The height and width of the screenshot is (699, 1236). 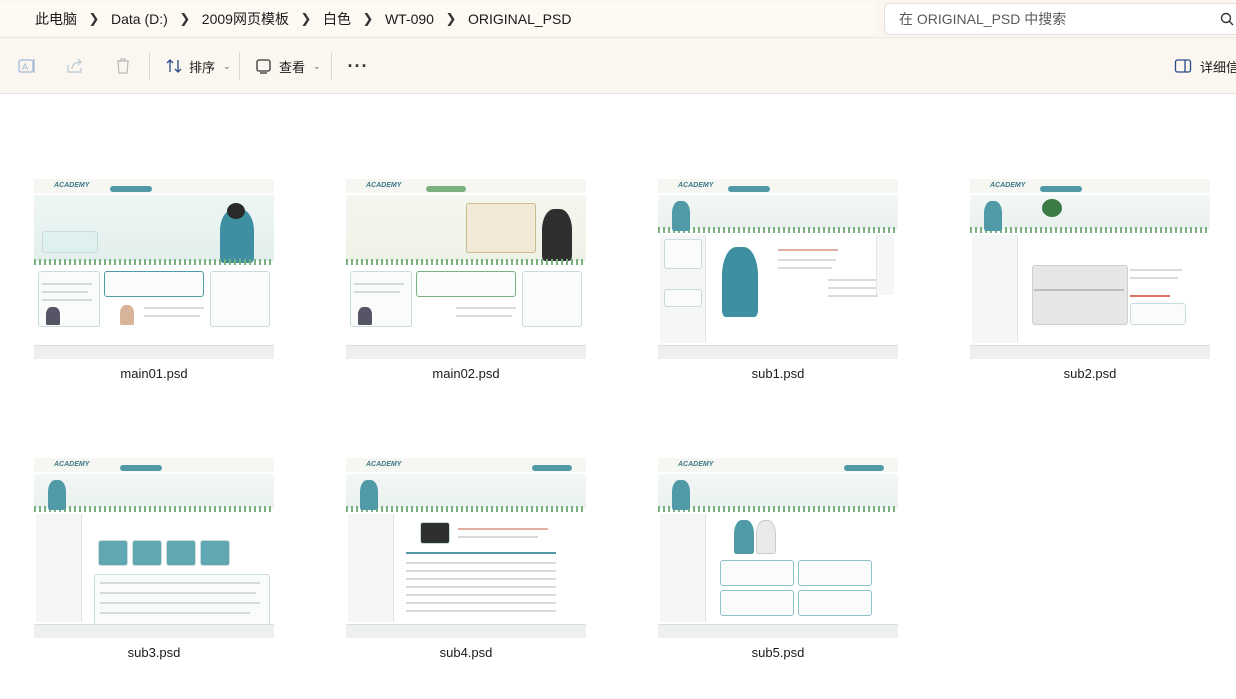 I want to click on details-label: 详细信息, so click(x=1218, y=67).